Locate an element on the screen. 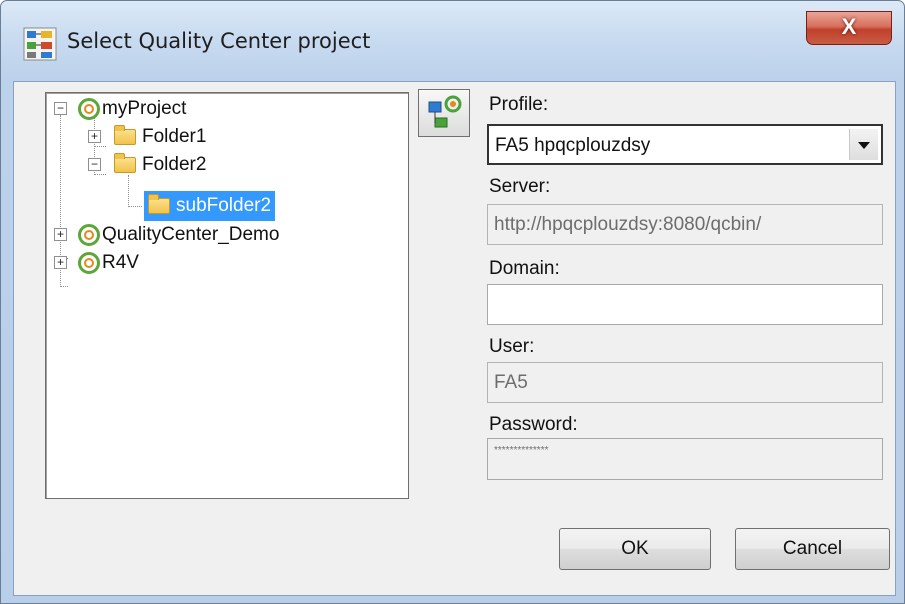 The width and height of the screenshot is (905, 604). tree-item-r4v: + R4V is located at coordinates (96, 263).